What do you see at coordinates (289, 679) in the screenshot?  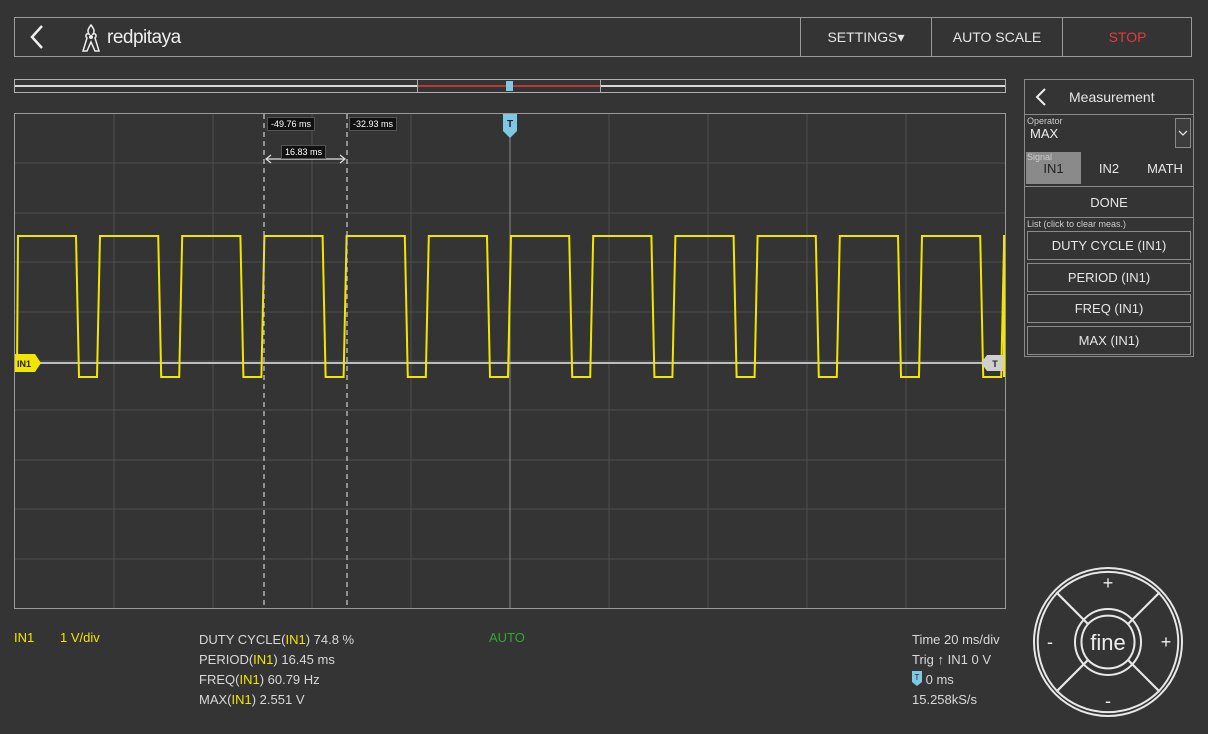 I see `readout-value: ) 60.79 Hz` at bounding box center [289, 679].